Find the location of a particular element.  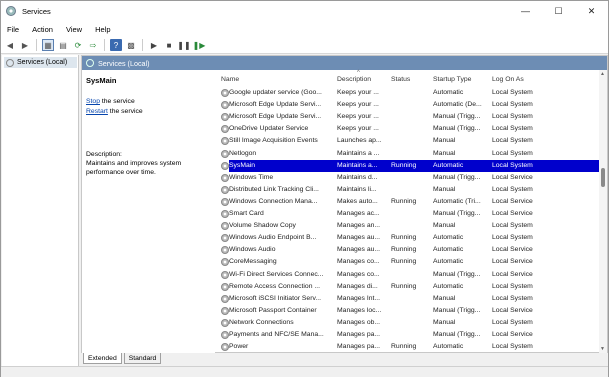

stop-service-icon: ■ is located at coordinates (169, 45).